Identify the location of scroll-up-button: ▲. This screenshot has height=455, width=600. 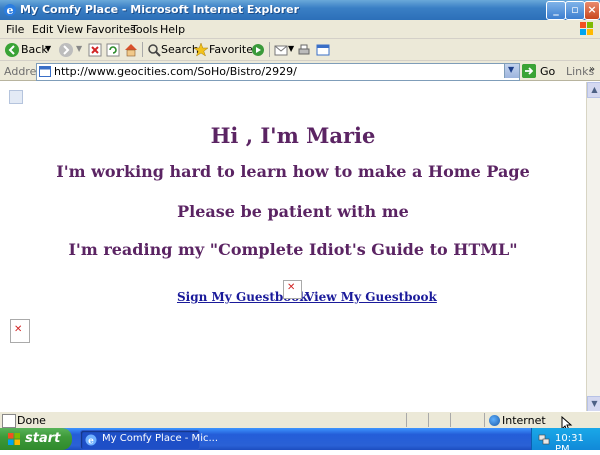
(593, 90).